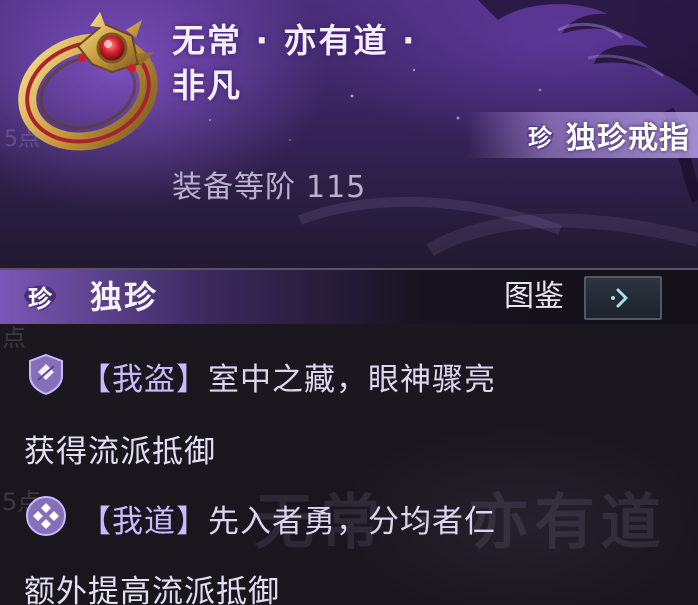 This screenshot has height=605, width=698. What do you see at coordinates (120, 452) in the screenshot?
I see `effect-1-description: 获得流派抵御` at bounding box center [120, 452].